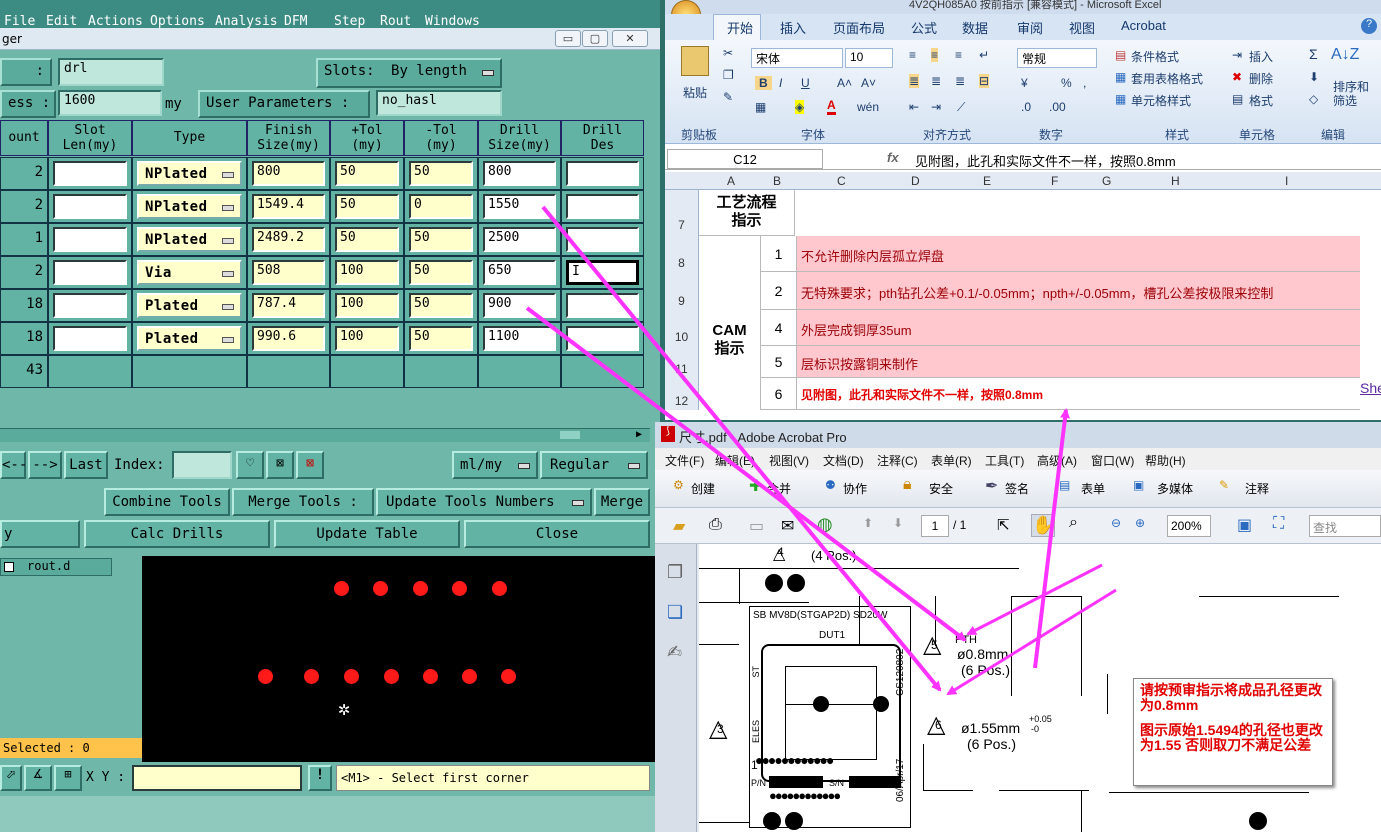 The image size is (1381, 832). I want to click on drill-input: 1100, so click(519, 338).